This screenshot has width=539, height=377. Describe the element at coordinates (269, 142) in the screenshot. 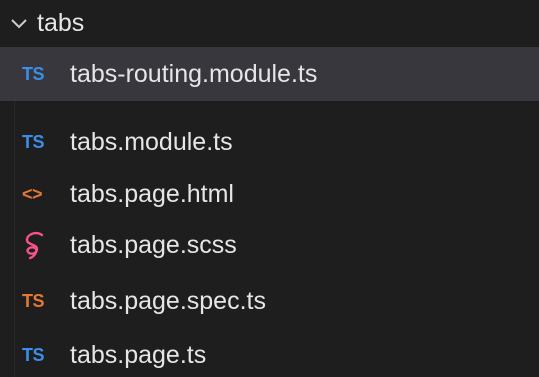

I see `file-item-tabs-module-ts: TS tabs.module.ts` at that location.